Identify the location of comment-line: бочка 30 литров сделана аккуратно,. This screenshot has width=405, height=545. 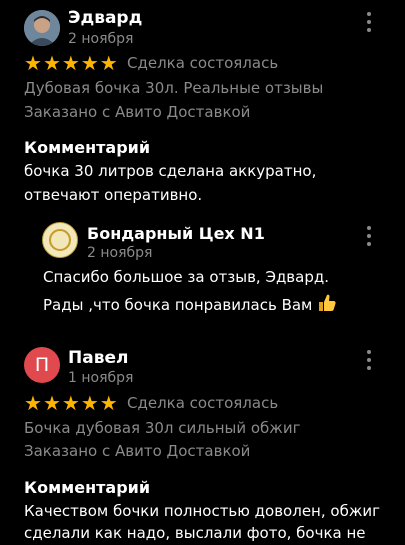
(170, 171).